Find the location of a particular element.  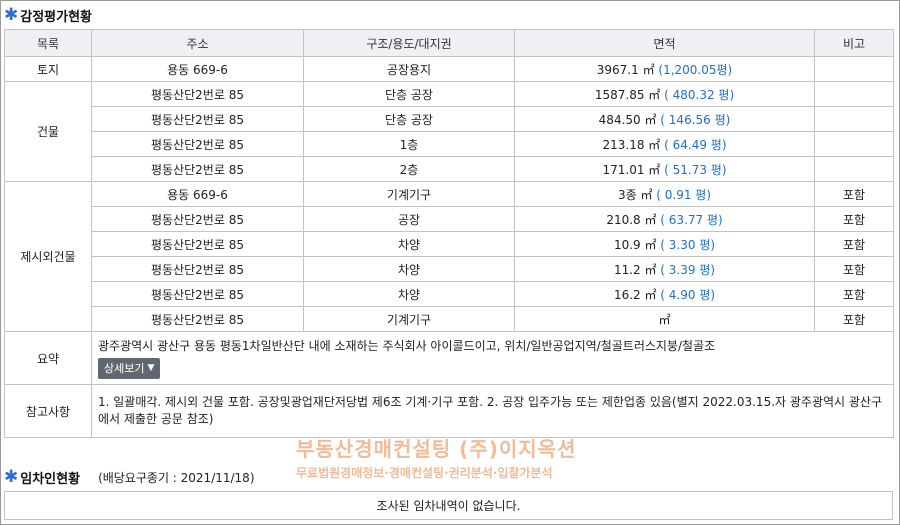

table-row: 평동산단2번로 85 기계기구 ㎡ 포함 is located at coordinates (449, 319).